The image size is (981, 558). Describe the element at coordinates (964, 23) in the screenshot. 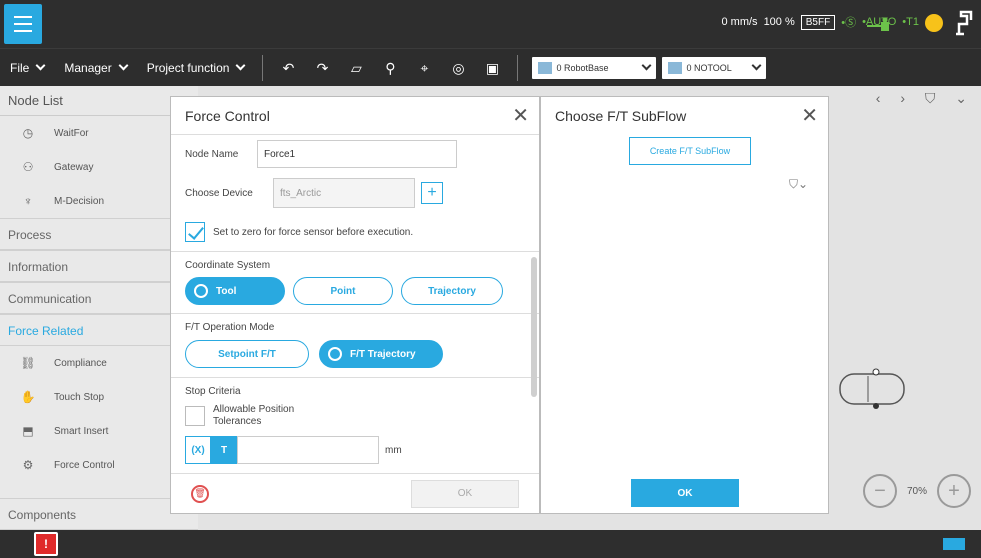

I see `robot-arm-icon` at that location.